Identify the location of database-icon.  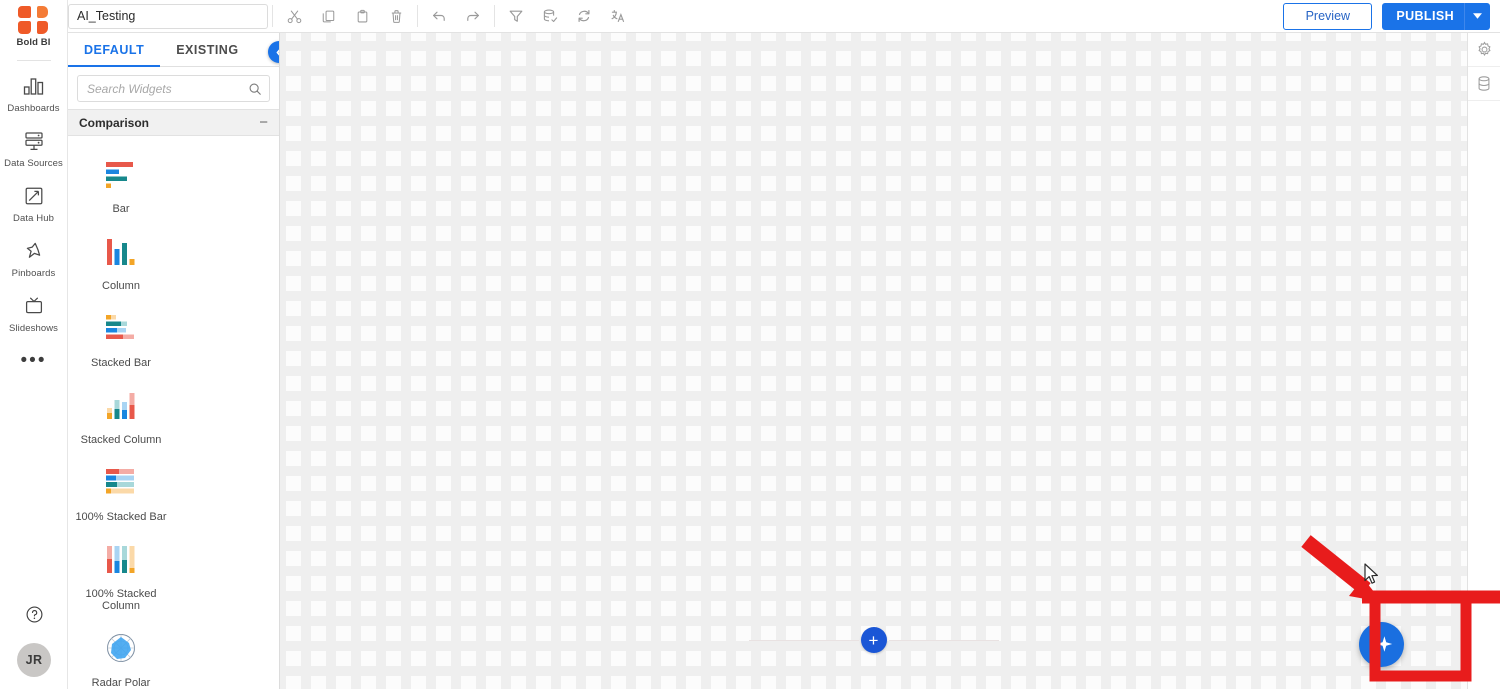
(1484, 83).